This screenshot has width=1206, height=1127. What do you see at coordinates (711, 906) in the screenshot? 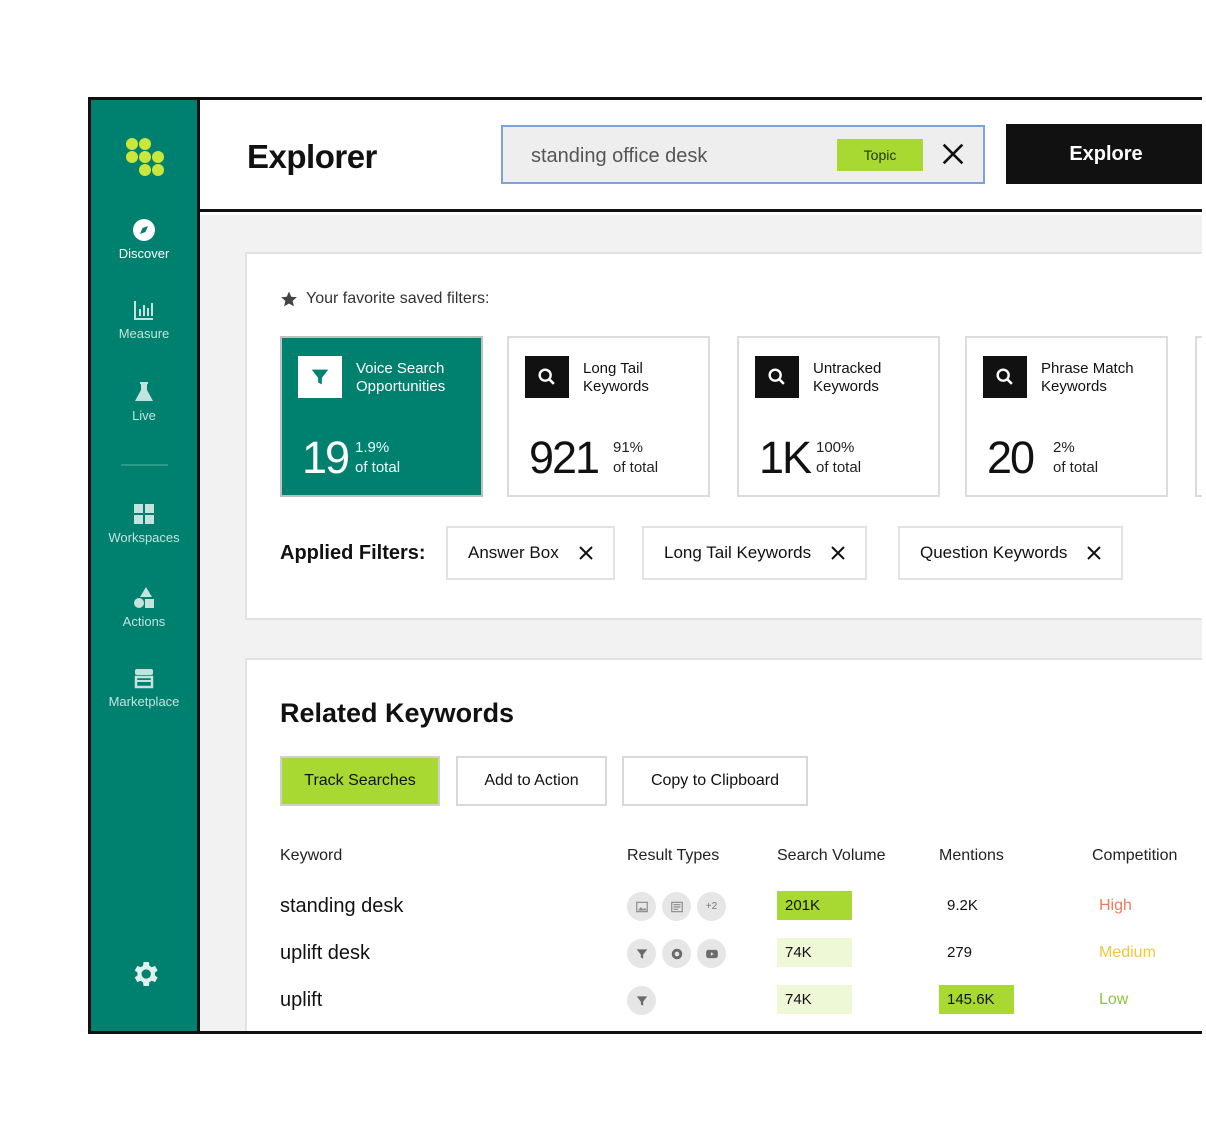
I see `more-types-badge: +2` at bounding box center [711, 906].